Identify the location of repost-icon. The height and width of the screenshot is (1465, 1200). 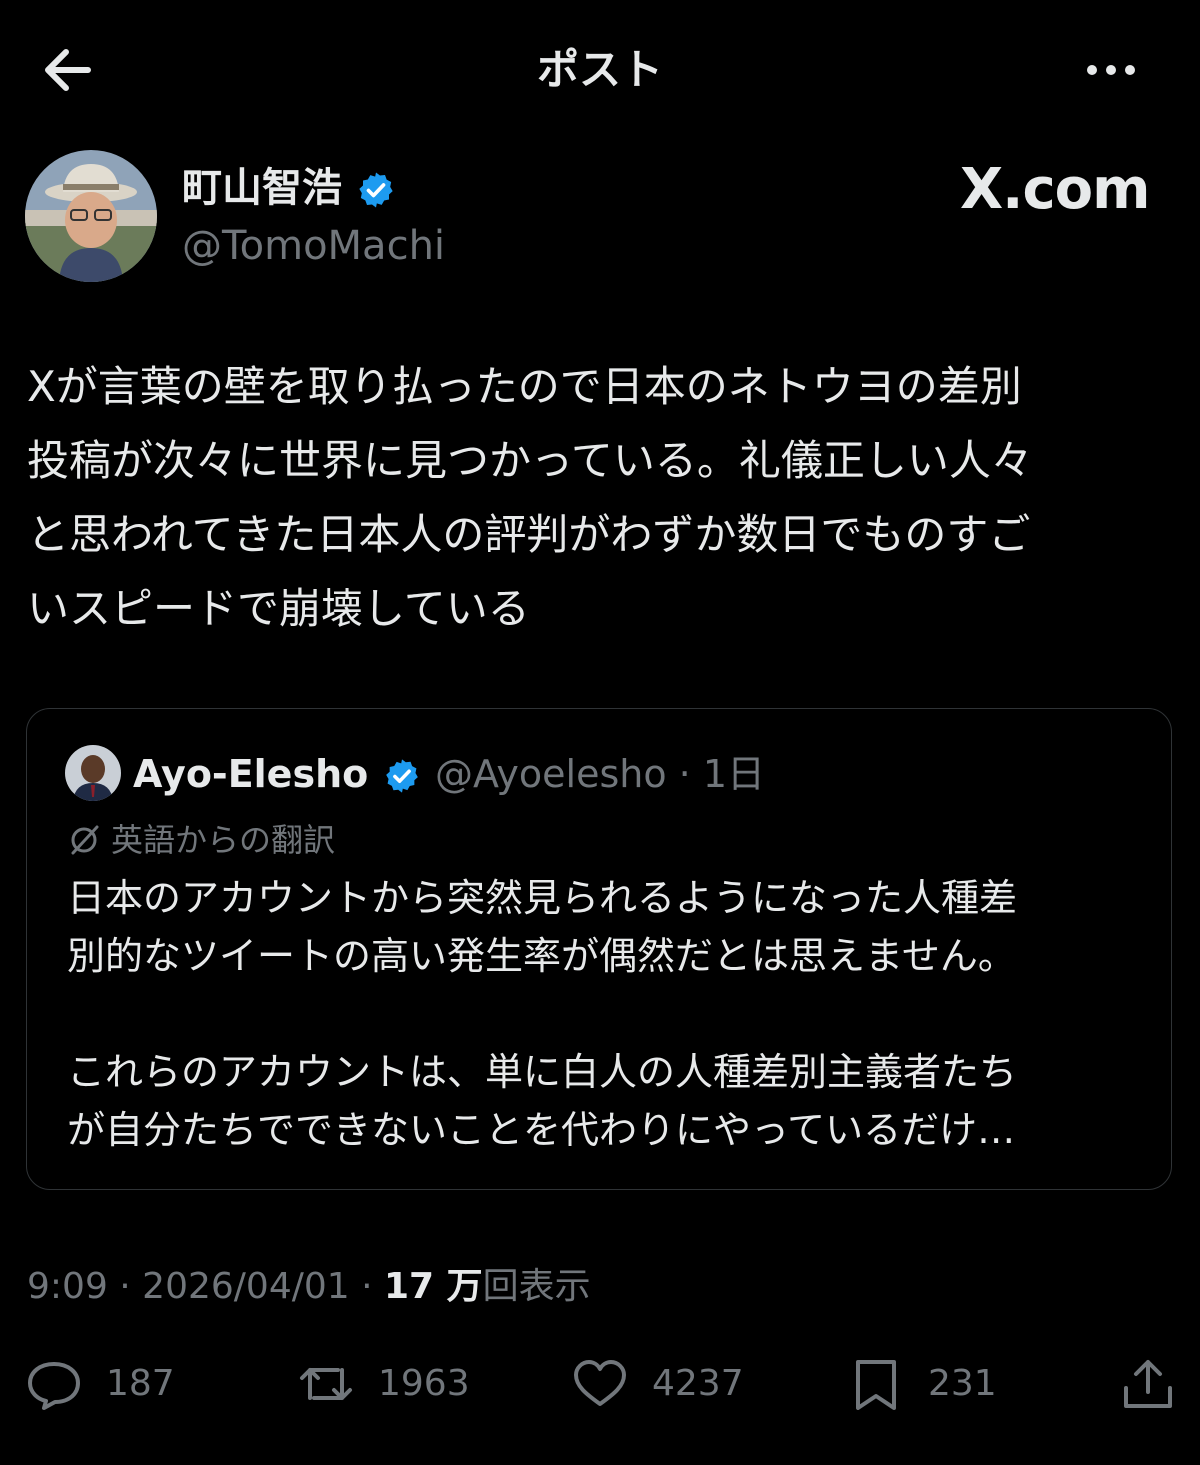
(326, 1384).